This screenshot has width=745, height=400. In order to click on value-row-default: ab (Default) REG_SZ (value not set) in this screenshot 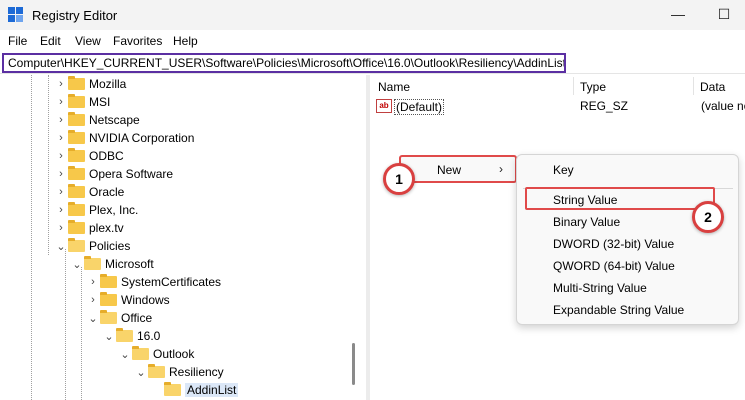, I will do `click(560, 106)`.